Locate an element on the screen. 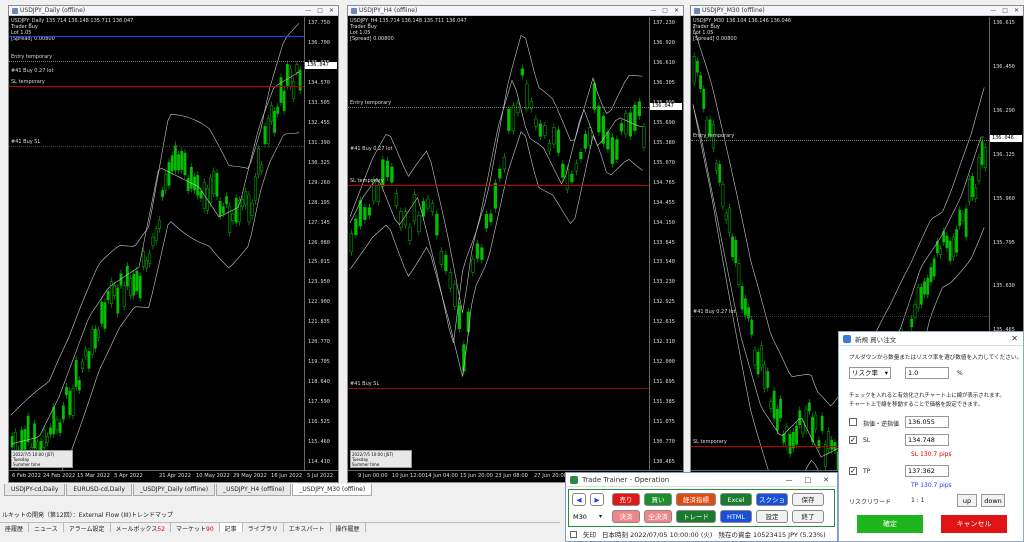 This screenshot has height=542, width=1024. window-titlebar: USDJPY_Daily (offline) — □ ✕ is located at coordinates (173, 11).